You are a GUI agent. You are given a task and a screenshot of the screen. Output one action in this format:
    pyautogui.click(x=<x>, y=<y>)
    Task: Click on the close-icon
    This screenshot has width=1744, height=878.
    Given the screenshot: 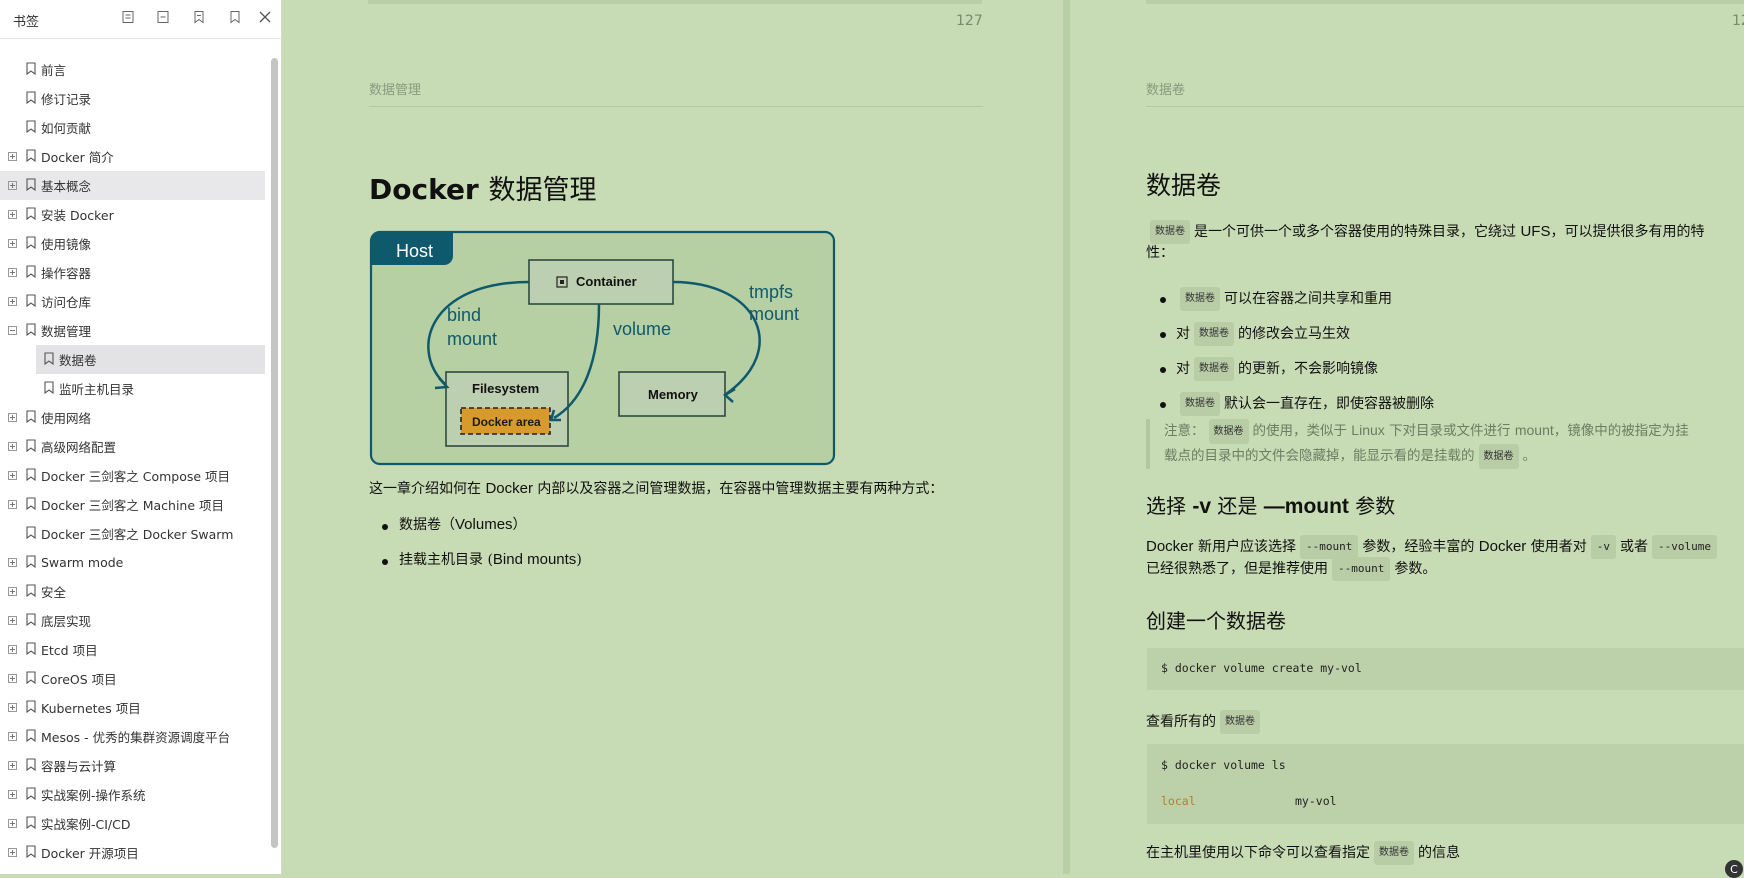 What is the action you would take?
    pyautogui.click(x=265, y=17)
    